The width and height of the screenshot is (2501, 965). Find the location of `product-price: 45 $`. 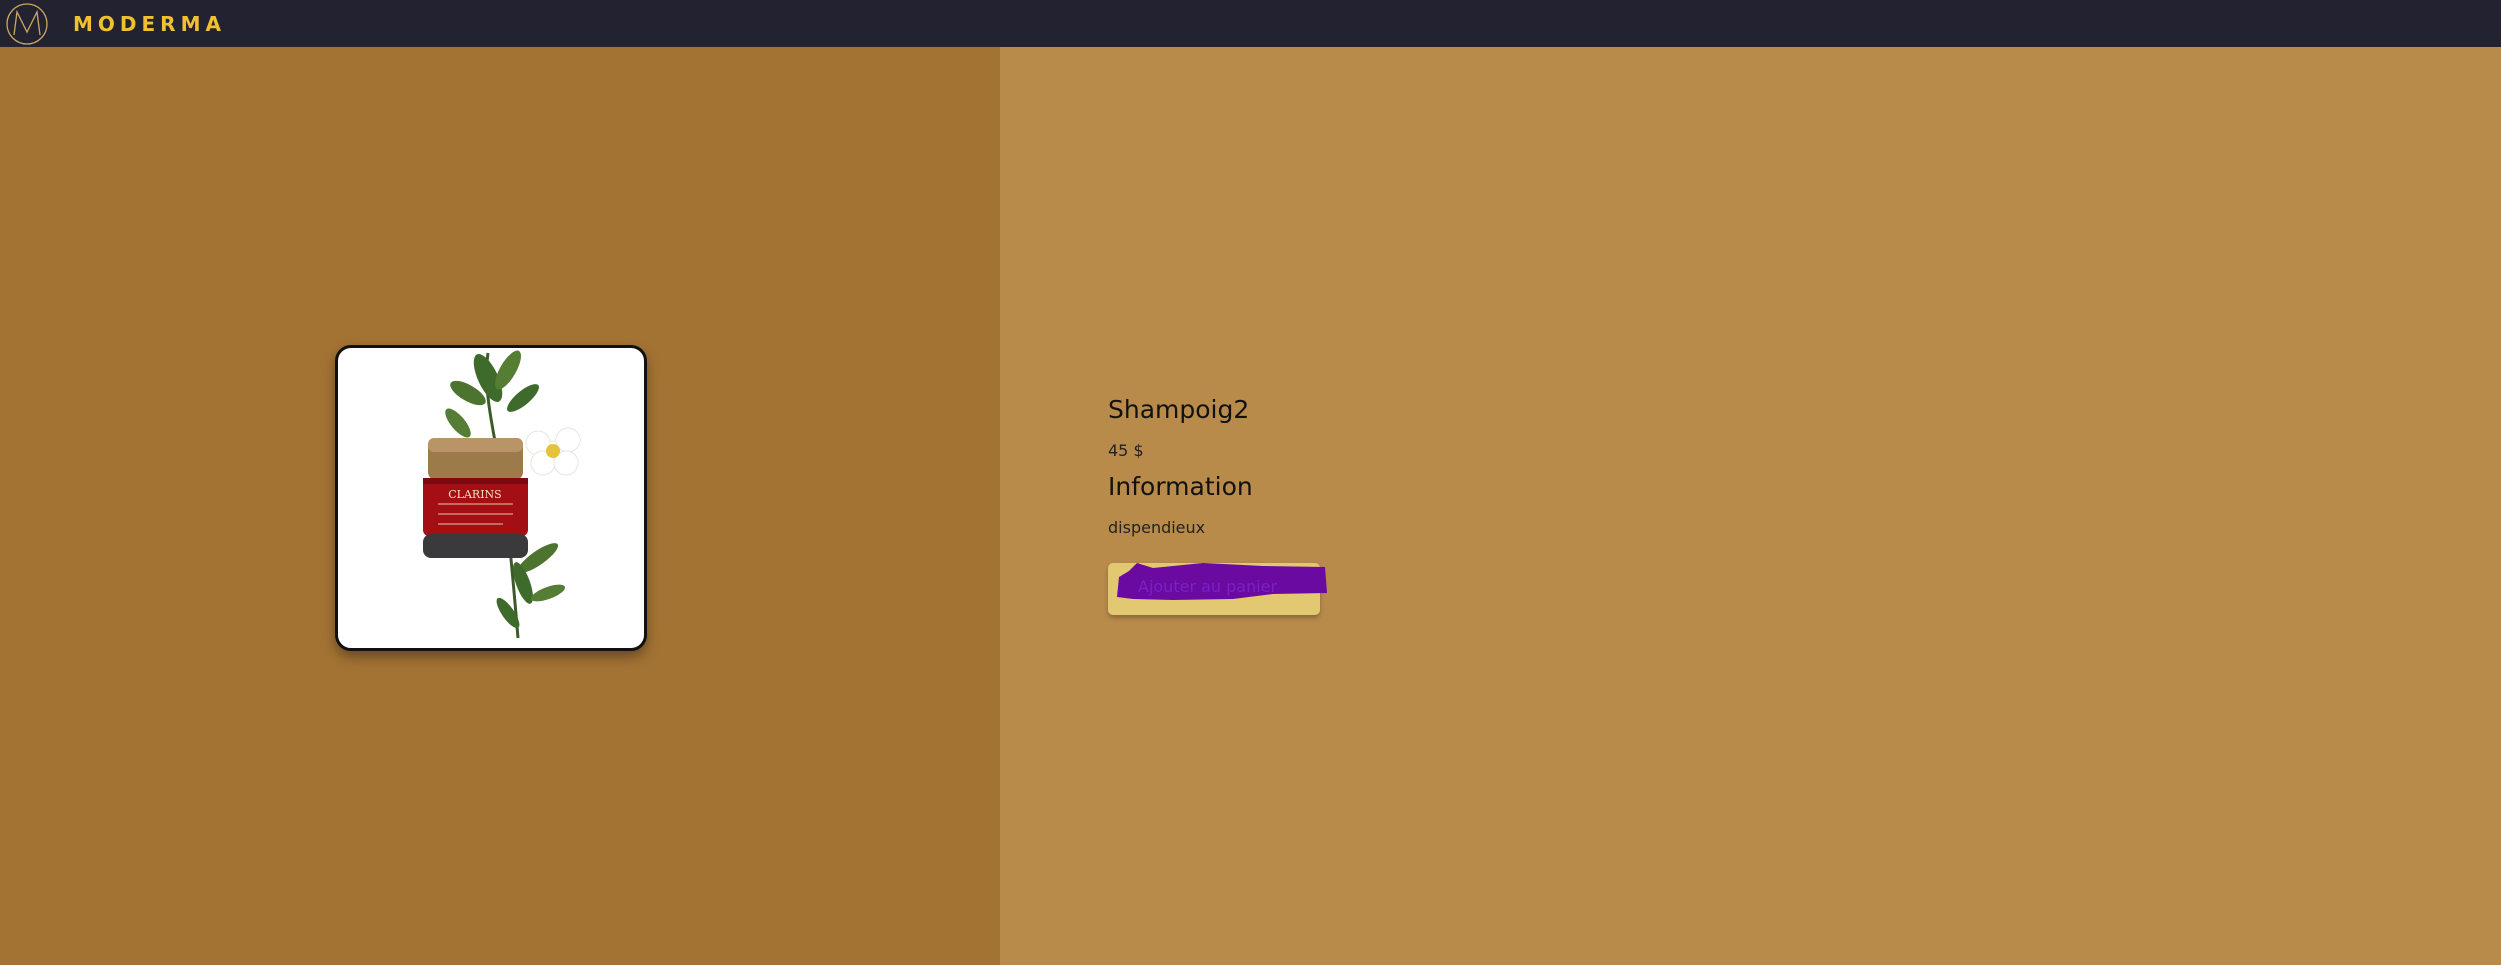

product-price: 45 $ is located at coordinates (1126, 450).